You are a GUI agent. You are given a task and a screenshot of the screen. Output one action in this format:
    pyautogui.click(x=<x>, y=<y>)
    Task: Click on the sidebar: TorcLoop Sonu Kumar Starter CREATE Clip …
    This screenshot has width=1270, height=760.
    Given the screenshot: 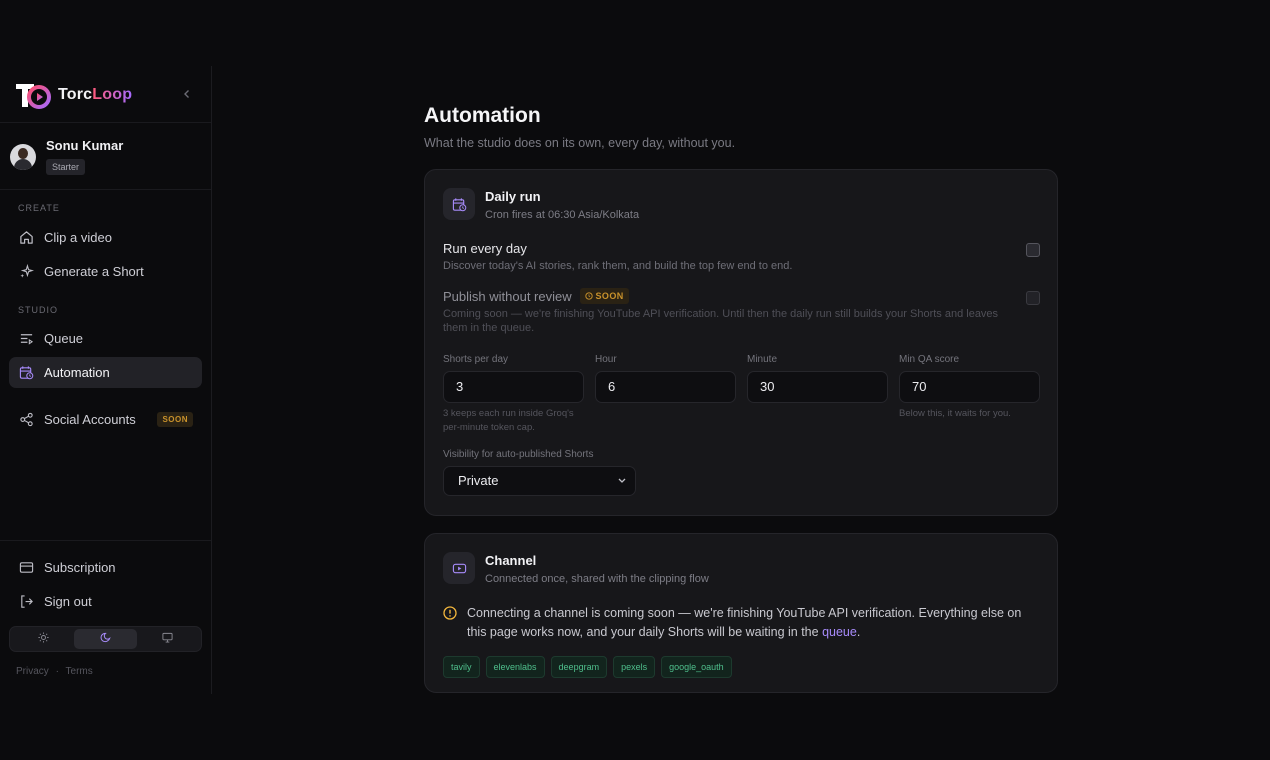 What is the action you would take?
    pyautogui.click(x=106, y=380)
    